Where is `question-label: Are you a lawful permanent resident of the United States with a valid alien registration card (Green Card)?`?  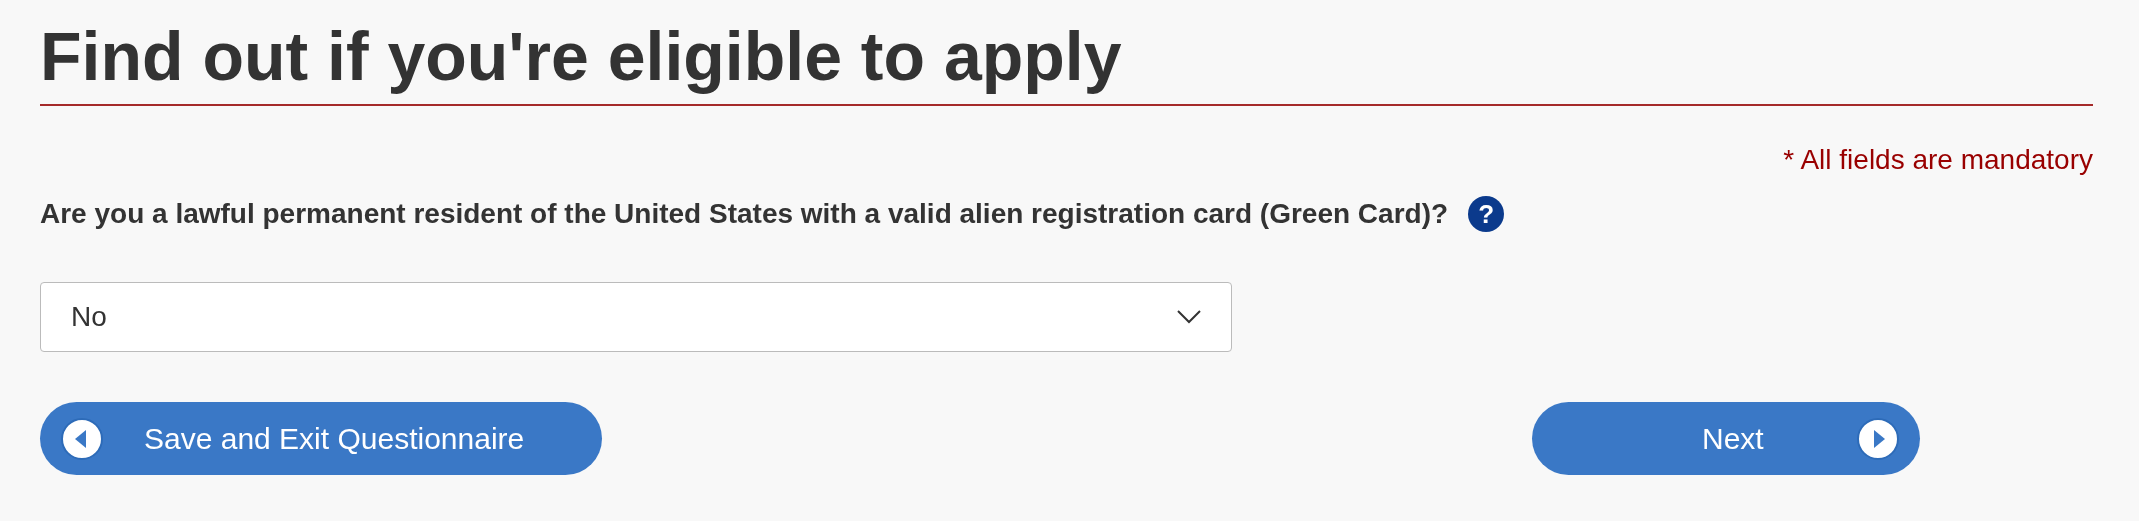
question-label: Are you a lawful permanent resident of the United States with a valid alien registration card (Green Card)? is located at coordinates (744, 214).